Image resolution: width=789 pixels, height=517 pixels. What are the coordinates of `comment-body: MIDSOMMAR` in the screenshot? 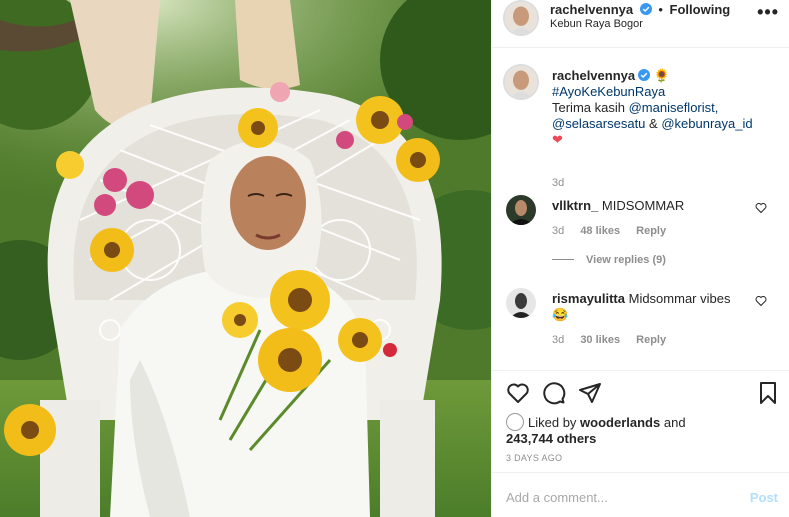 It's located at (643, 205).